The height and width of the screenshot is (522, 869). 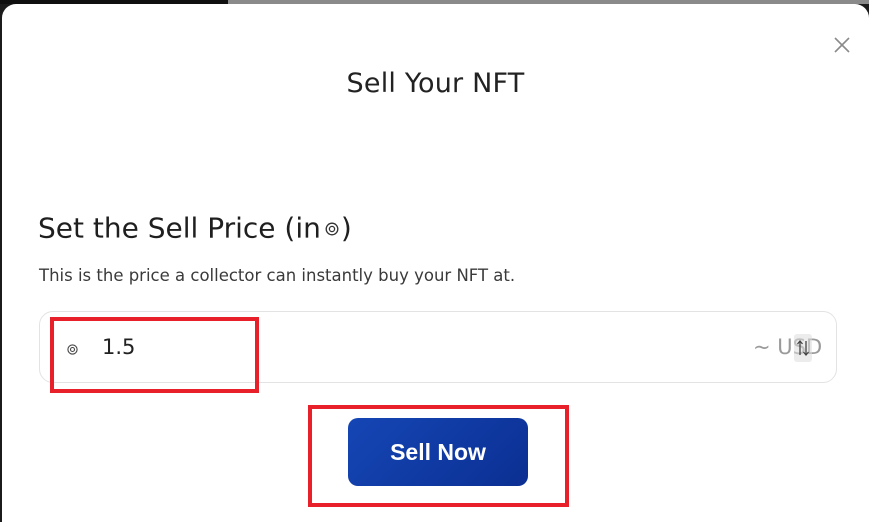 I want to click on sell-price-heading: Set the Sell Price (in), so click(x=195, y=229).